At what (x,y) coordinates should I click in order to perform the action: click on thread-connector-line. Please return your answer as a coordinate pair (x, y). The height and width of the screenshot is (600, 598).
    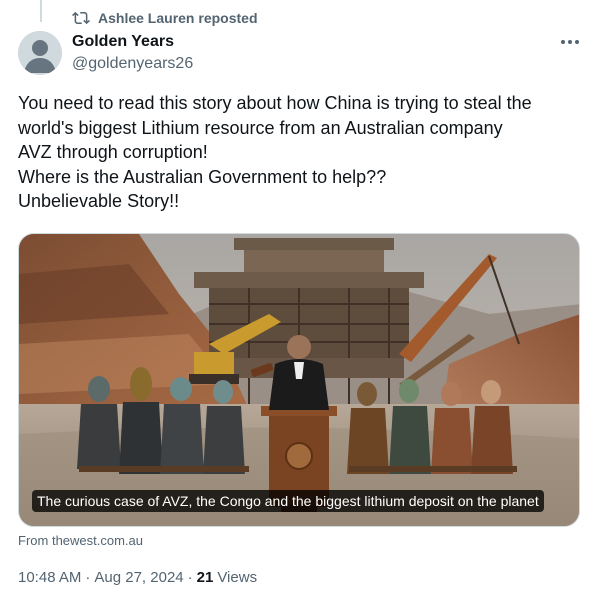
    Looking at the image, I should click on (41, 11).